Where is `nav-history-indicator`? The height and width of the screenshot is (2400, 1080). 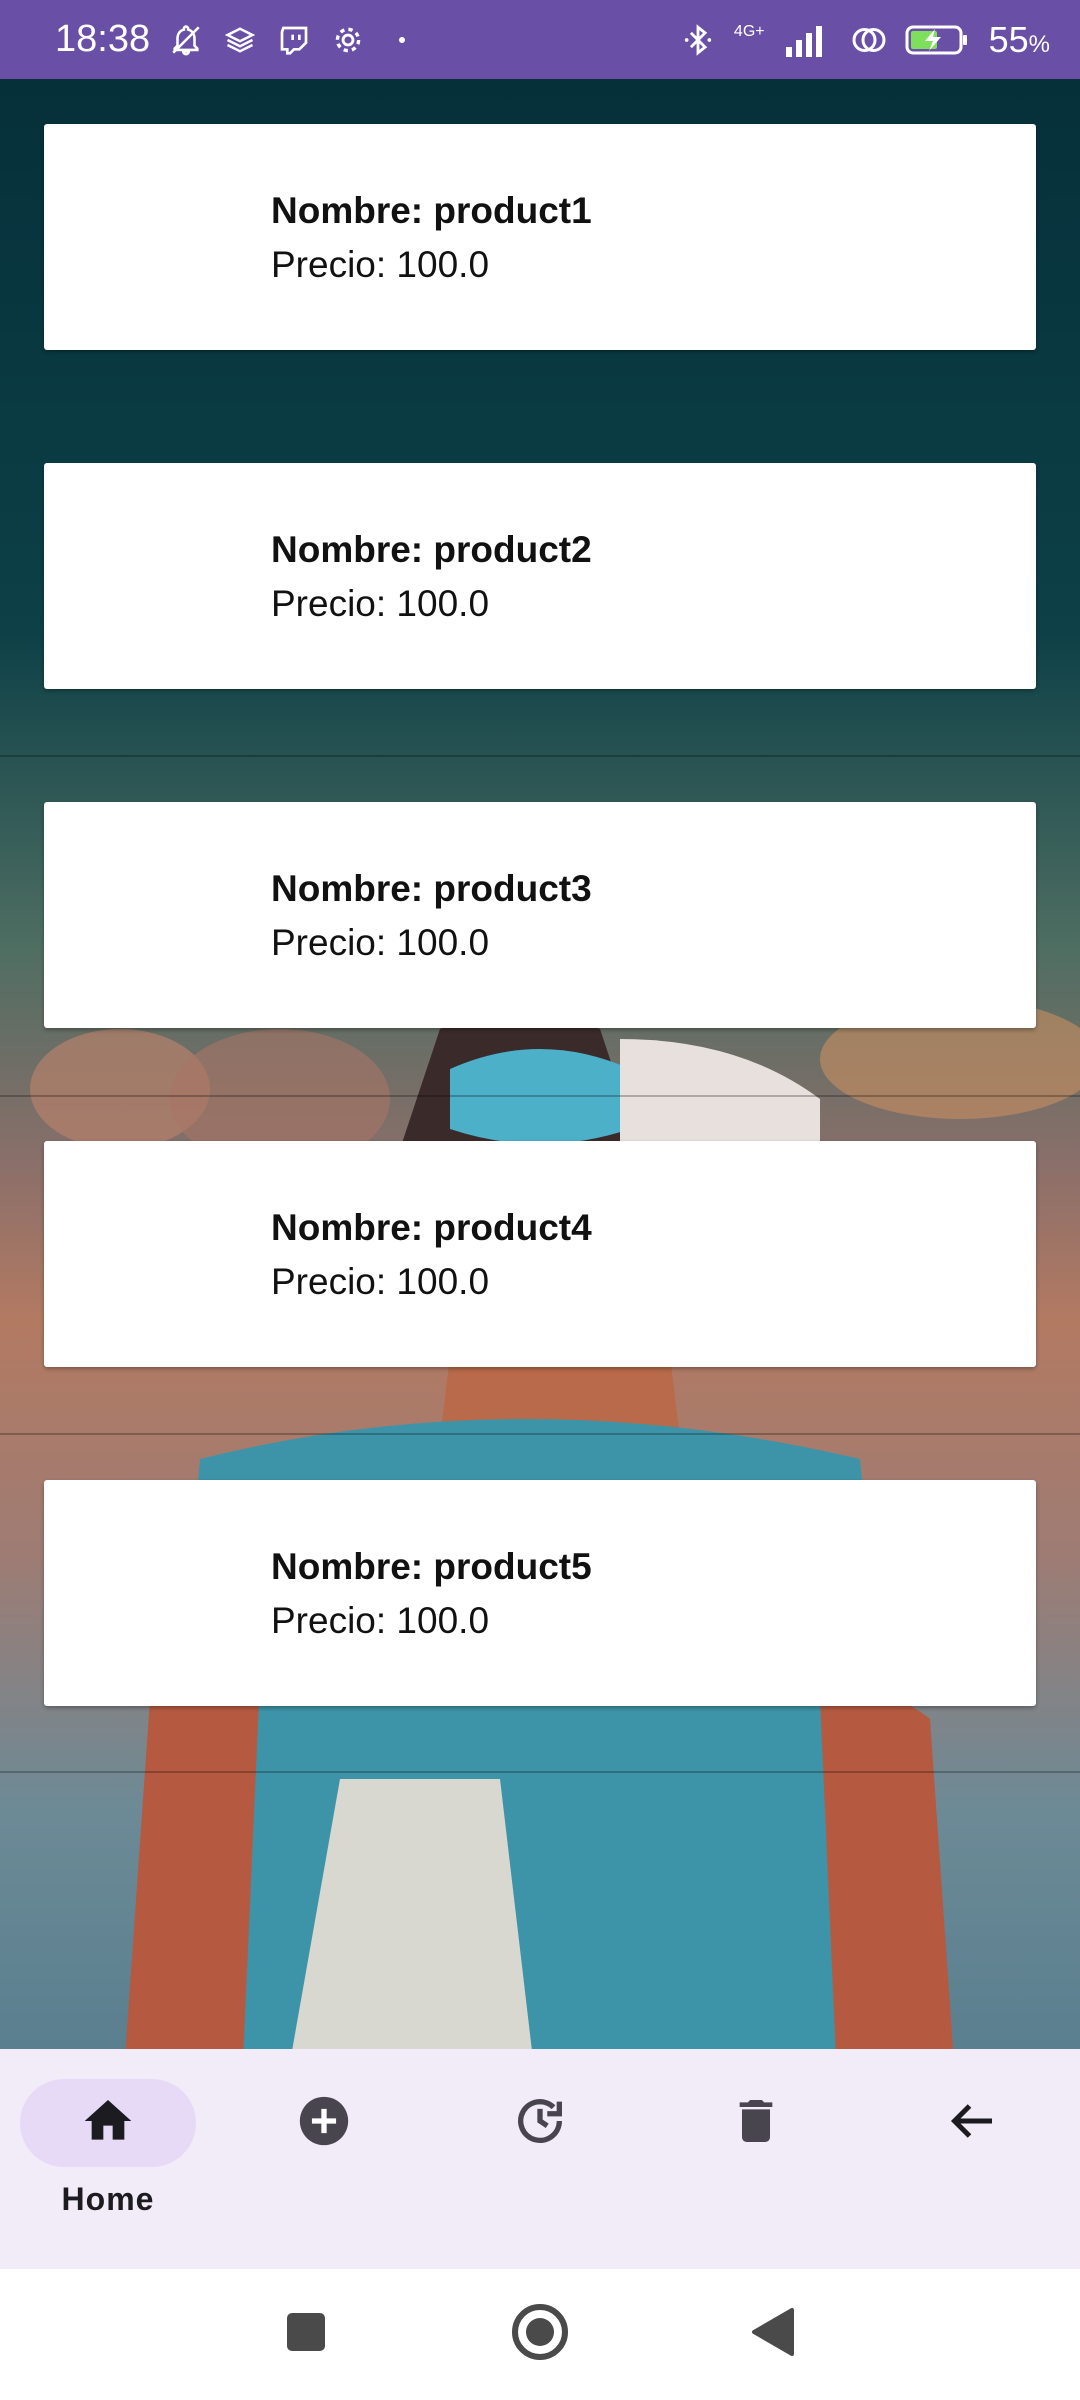
nav-history-indicator is located at coordinates (540, 2123).